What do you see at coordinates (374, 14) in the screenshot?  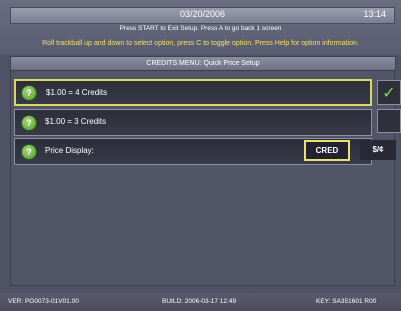 I see `time-text: 13:14` at bounding box center [374, 14].